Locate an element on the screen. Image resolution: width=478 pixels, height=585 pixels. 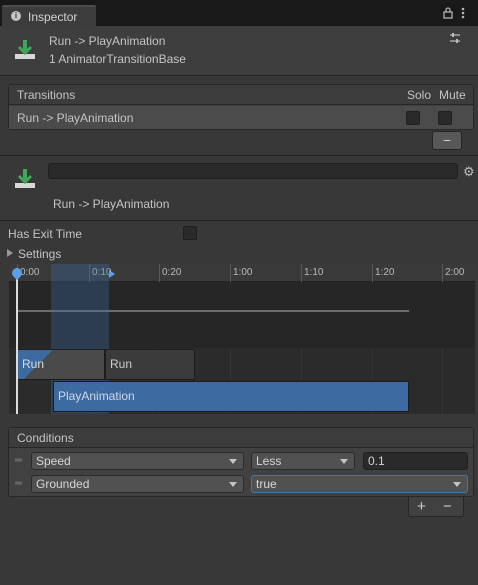
more-vertical-icon is located at coordinates (463, 14).